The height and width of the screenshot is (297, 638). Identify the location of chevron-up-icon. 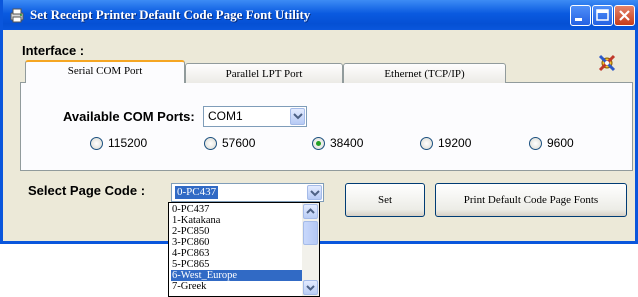
(310, 211).